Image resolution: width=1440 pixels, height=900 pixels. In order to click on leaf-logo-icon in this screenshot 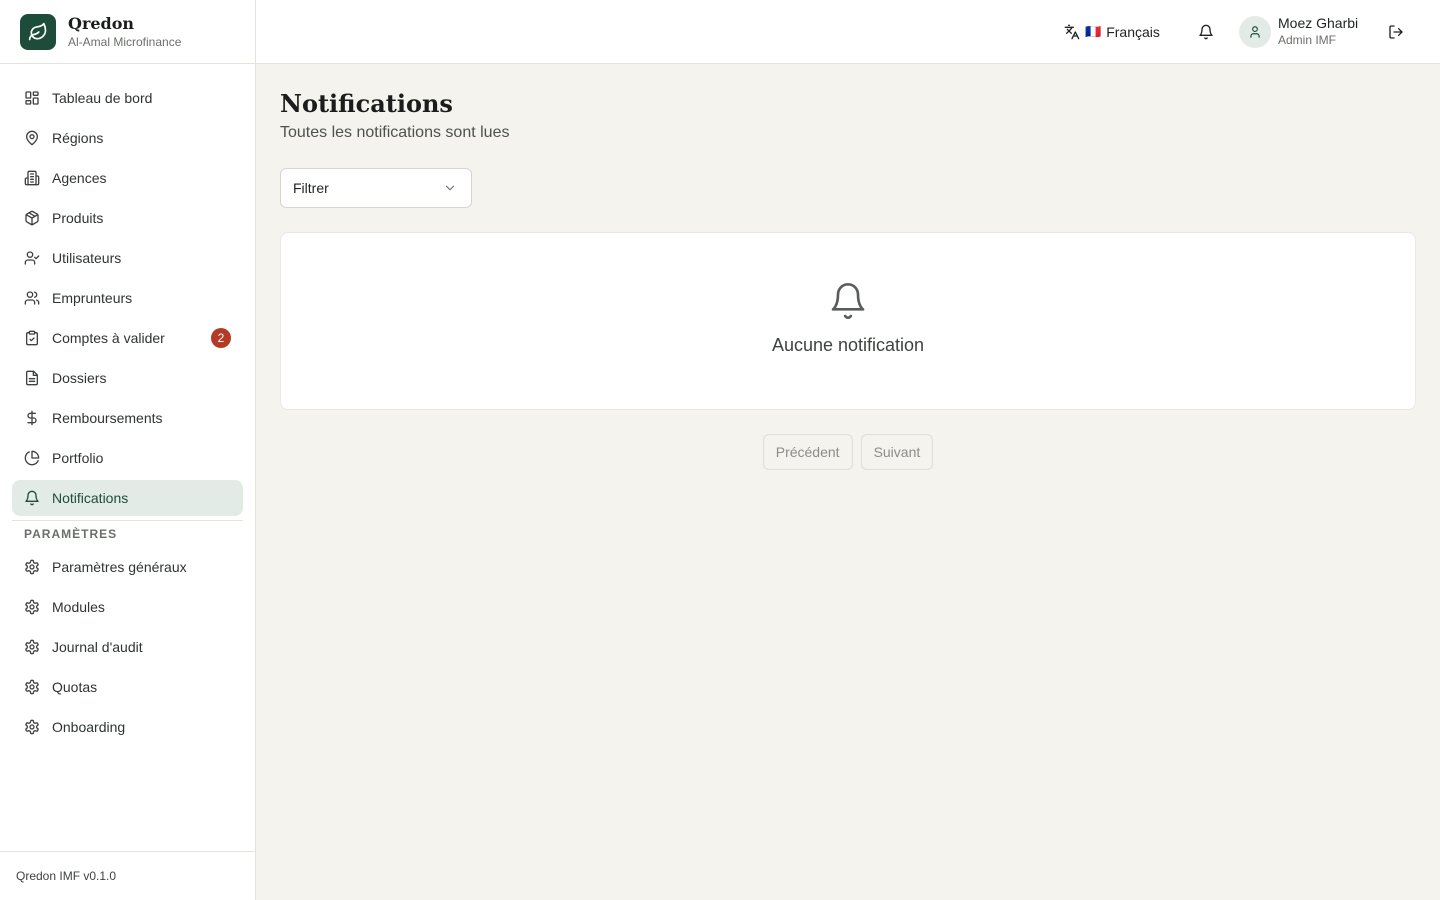, I will do `click(38, 31)`.